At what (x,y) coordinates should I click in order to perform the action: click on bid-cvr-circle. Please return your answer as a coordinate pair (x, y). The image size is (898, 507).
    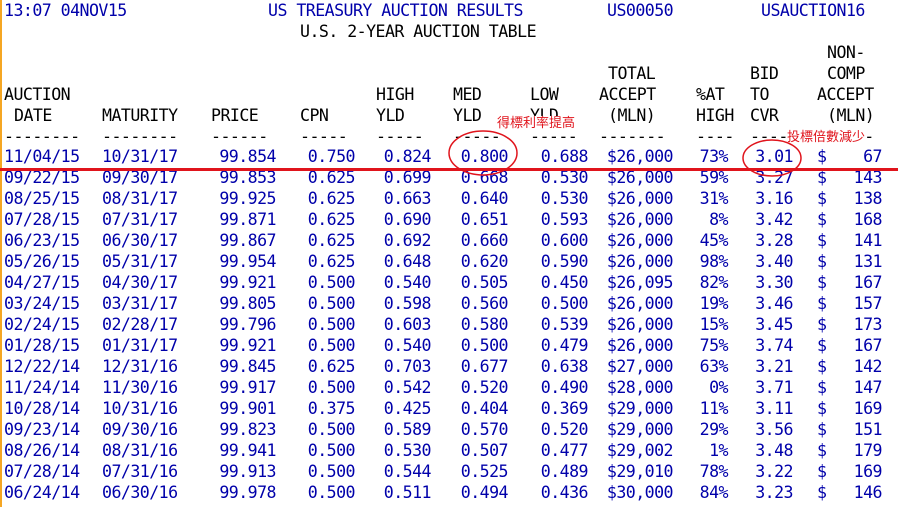
    Looking at the image, I should click on (772, 158).